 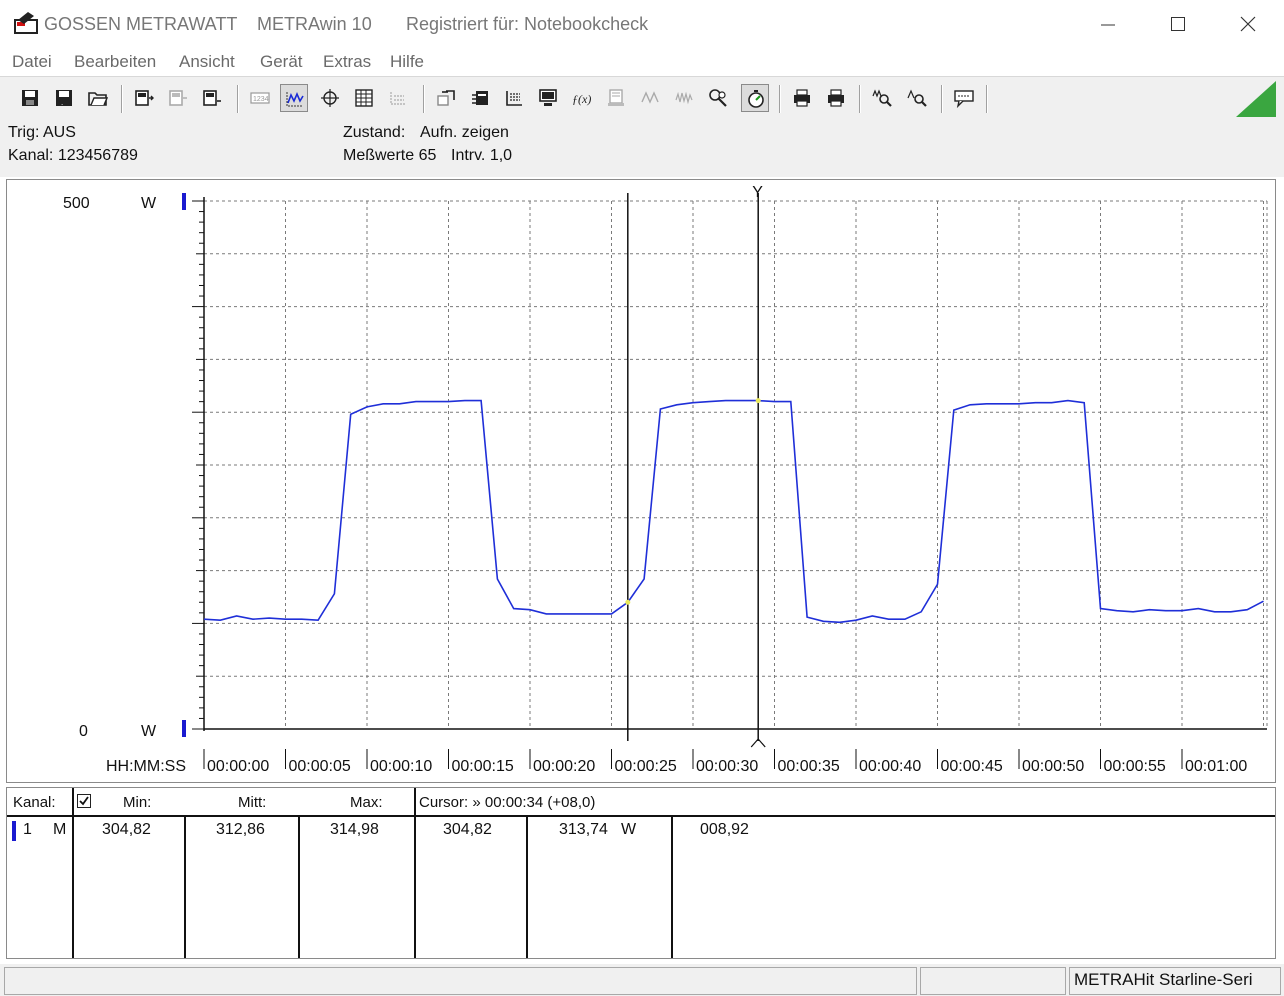 I want to click on menu-bearbeiten: Bearbeiten, so click(x=115, y=62).